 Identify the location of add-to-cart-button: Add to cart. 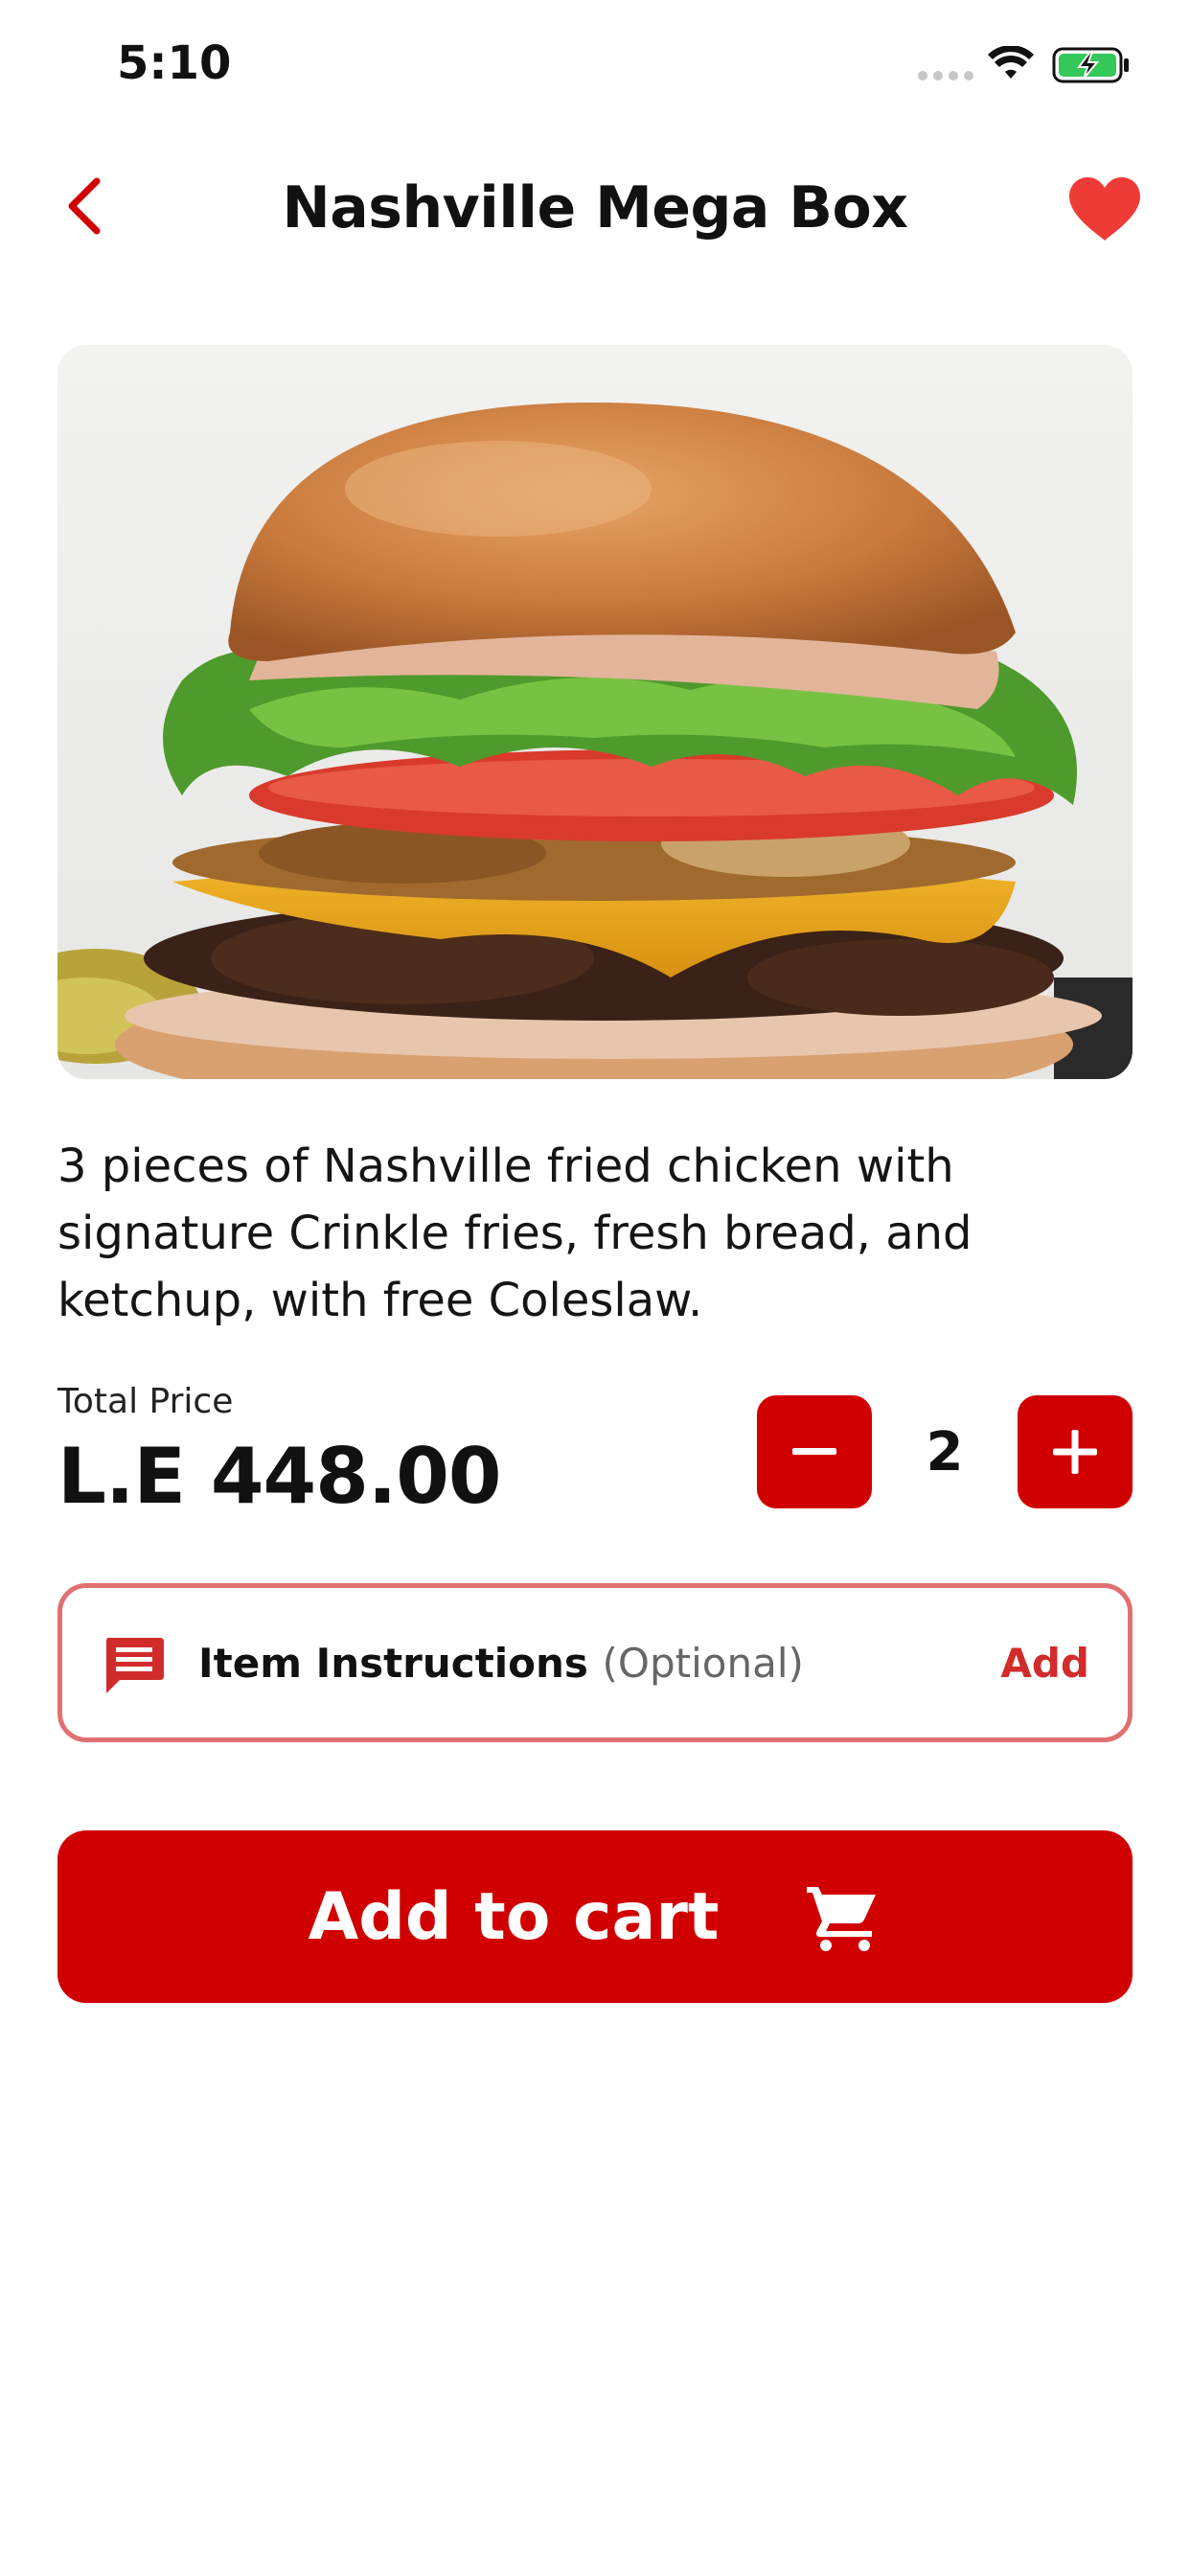
(595, 1916).